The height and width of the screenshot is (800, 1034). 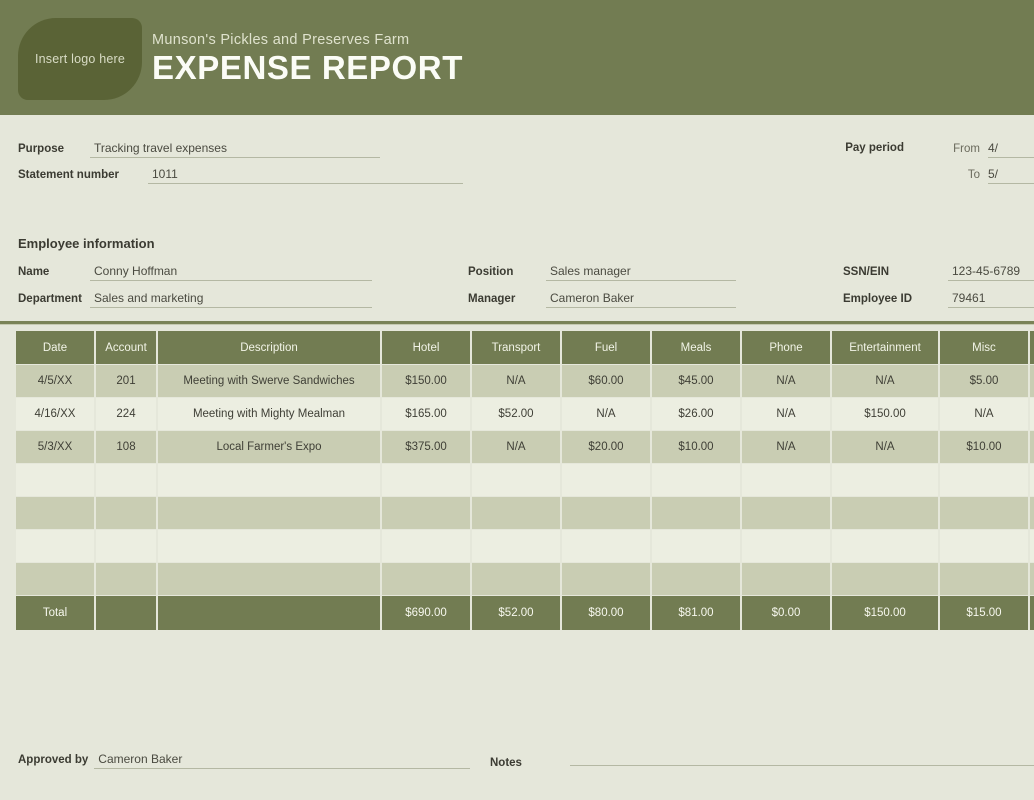 What do you see at coordinates (426, 347) in the screenshot?
I see `column-header-hotel: Hotel` at bounding box center [426, 347].